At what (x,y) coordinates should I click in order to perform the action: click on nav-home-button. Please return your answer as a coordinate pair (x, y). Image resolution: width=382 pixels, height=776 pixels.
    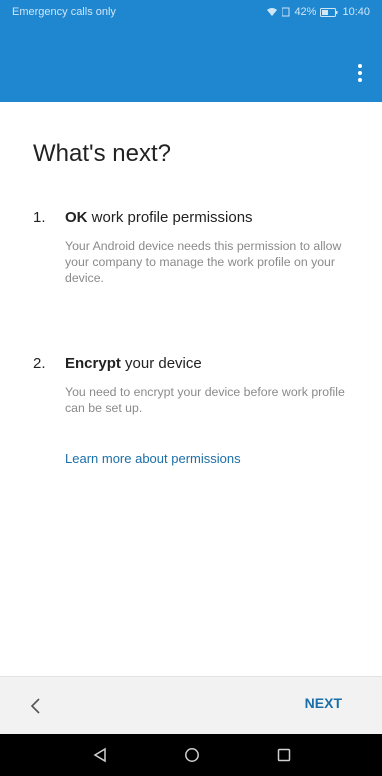
    Looking at the image, I should click on (192, 755).